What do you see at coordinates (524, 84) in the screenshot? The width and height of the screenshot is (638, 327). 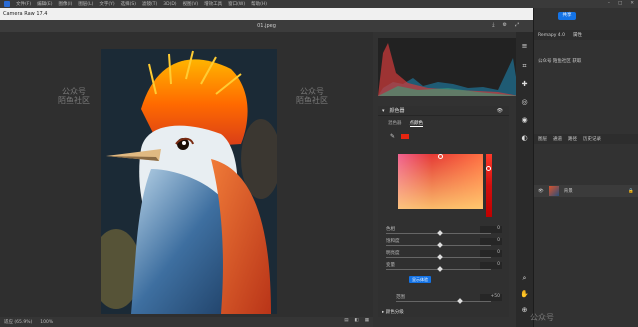 I see `heal-icon: ✚` at bounding box center [524, 84].